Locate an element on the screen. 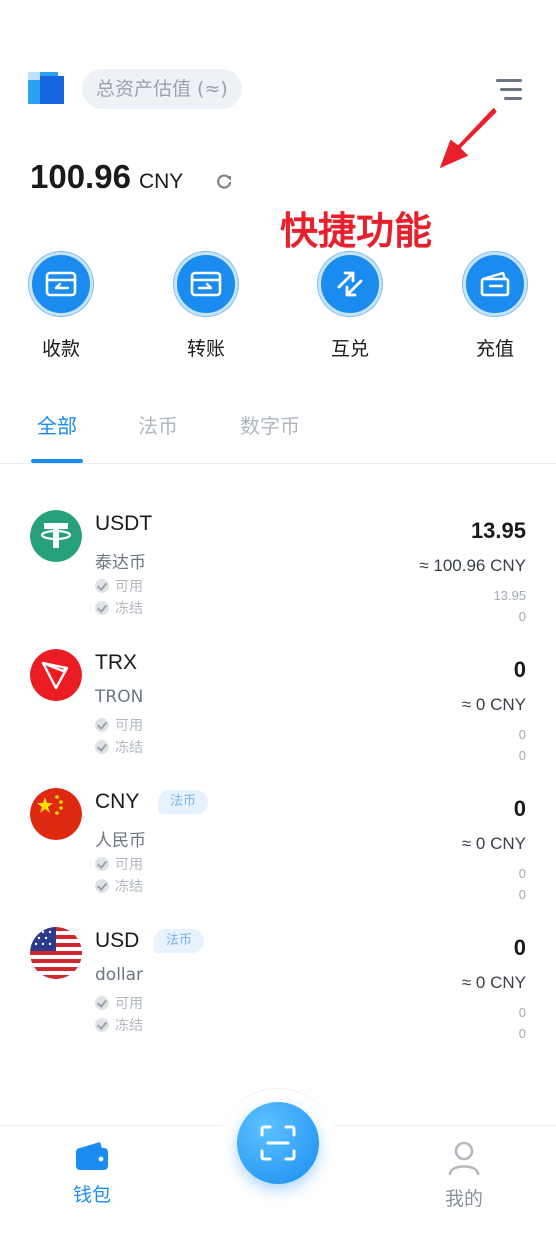 Image resolution: width=556 pixels, height=1235 pixels. transfer-label: 转账 is located at coordinates (205, 349).